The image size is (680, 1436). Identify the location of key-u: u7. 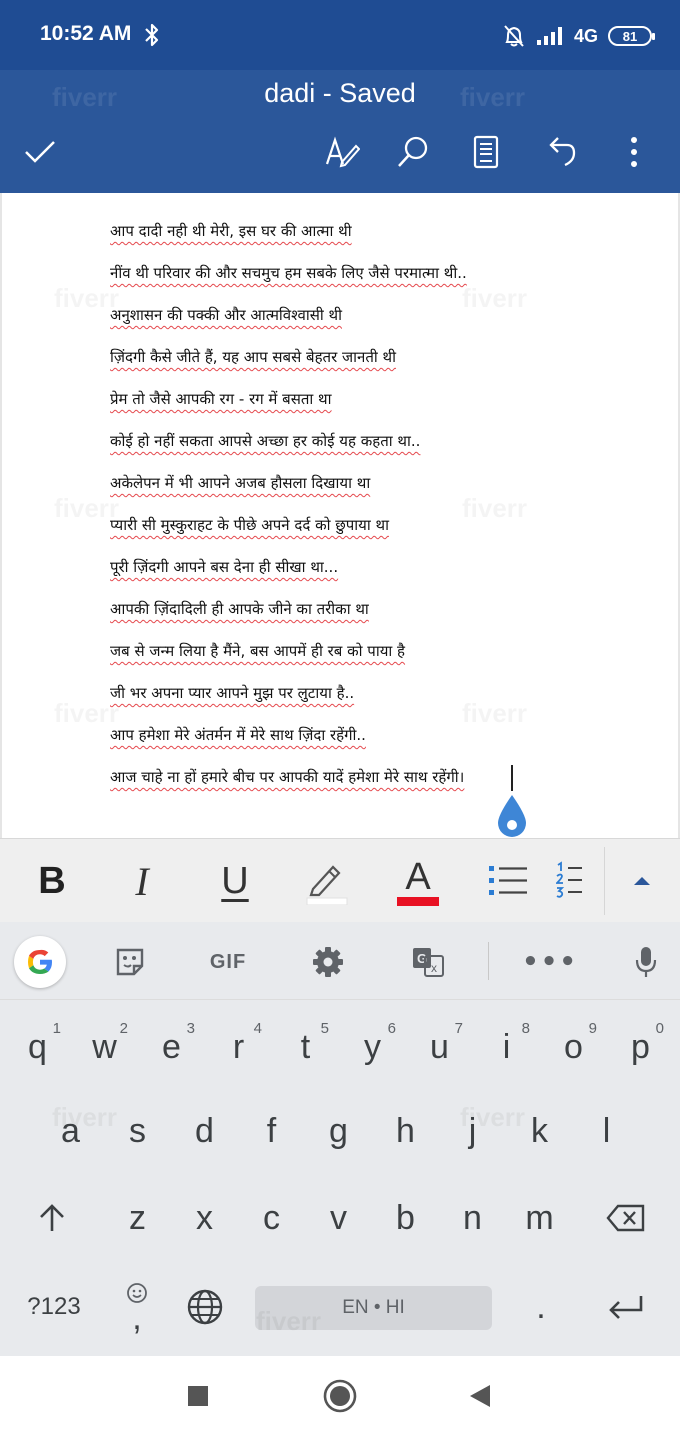
(439, 1047).